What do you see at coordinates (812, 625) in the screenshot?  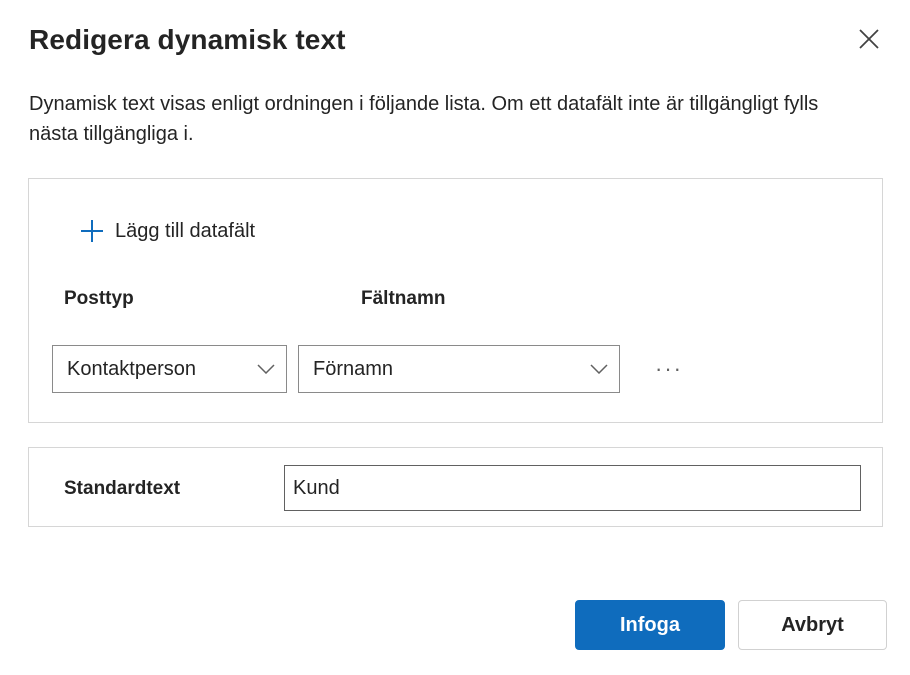 I see `cancel-button: Avbryt` at bounding box center [812, 625].